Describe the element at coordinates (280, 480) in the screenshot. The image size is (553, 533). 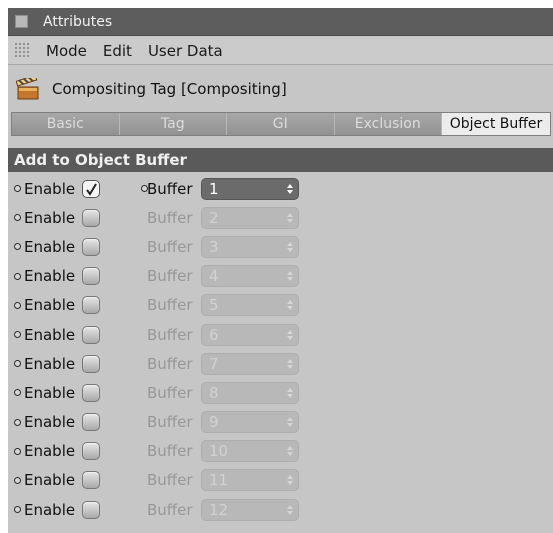
I see `buffer-row: Enable Buffer 11` at that location.